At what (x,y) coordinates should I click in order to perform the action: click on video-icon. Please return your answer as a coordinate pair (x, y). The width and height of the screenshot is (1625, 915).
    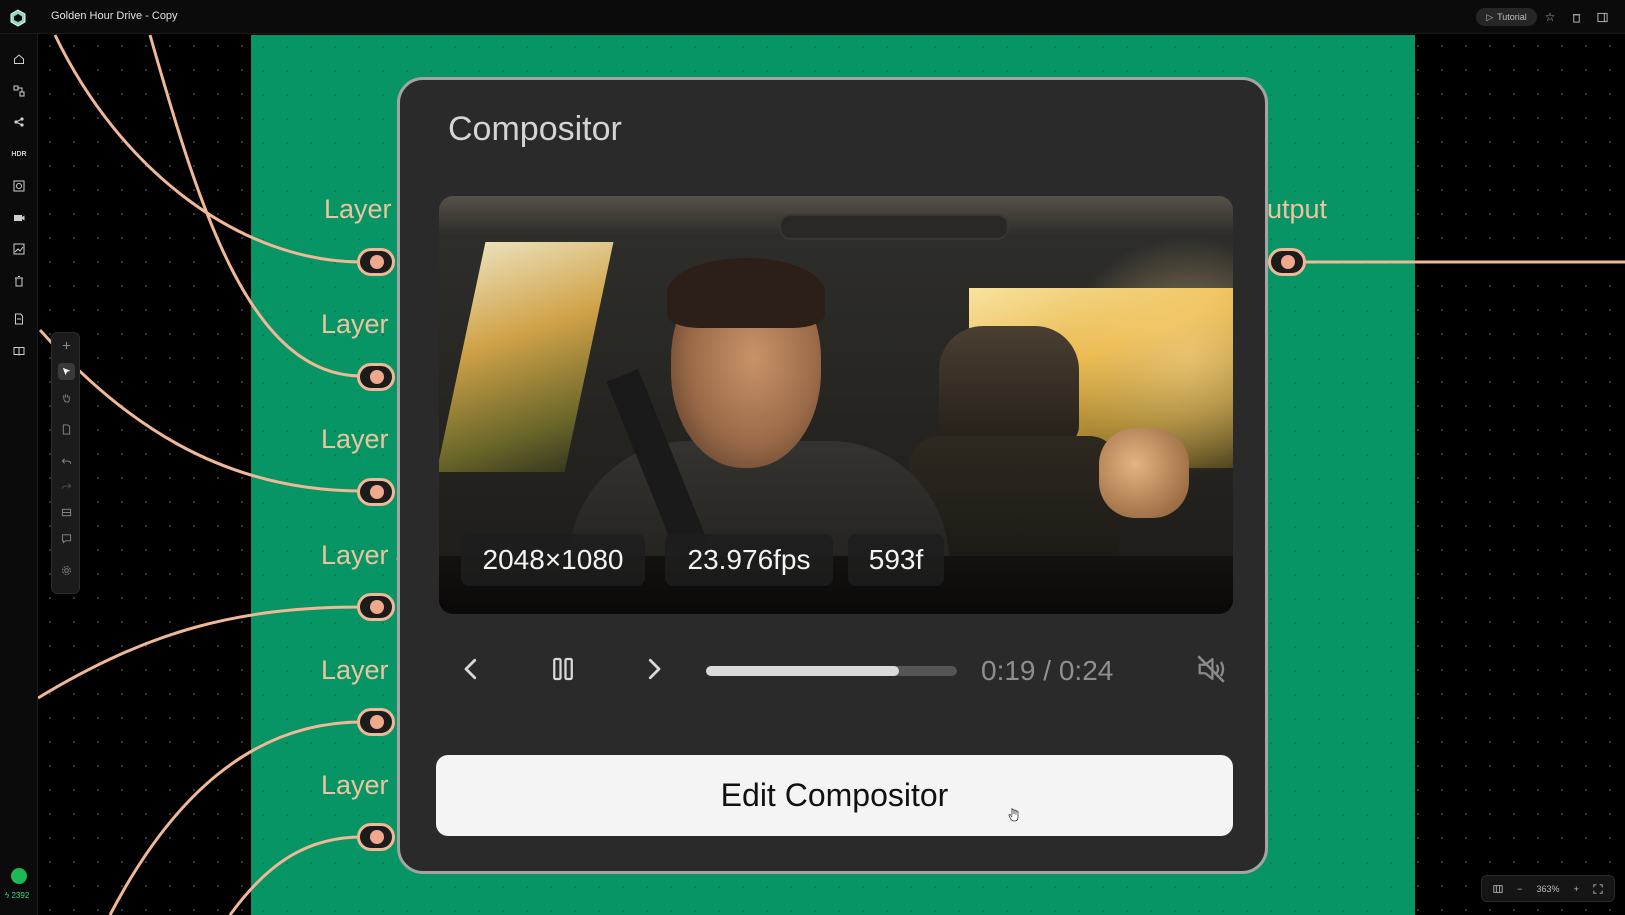
    Looking at the image, I should click on (19, 218).